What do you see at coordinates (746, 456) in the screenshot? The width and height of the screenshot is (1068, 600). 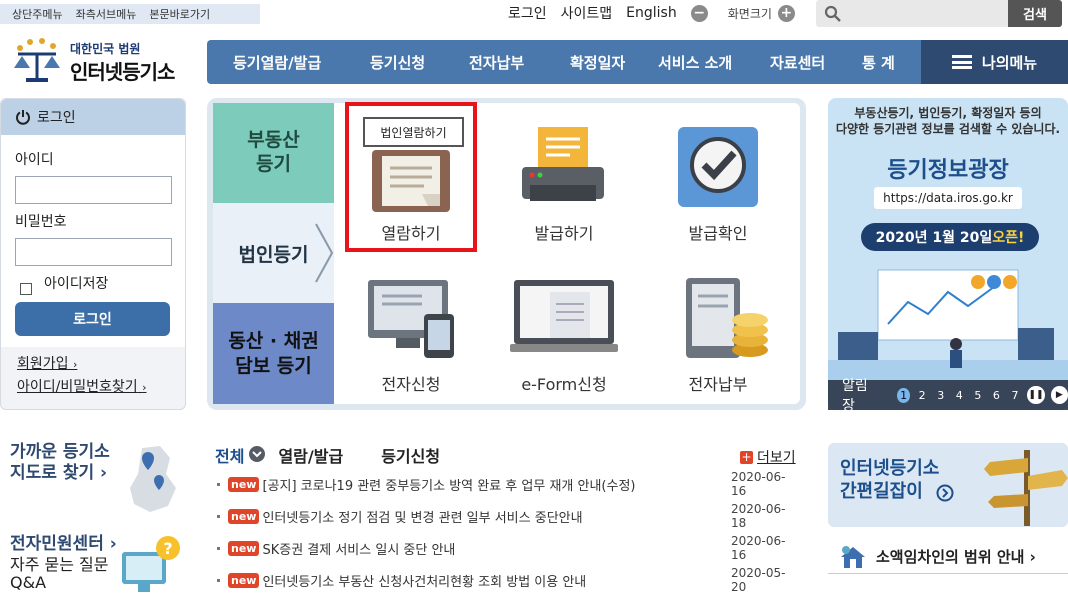 I see `plus-icon: +` at bounding box center [746, 456].